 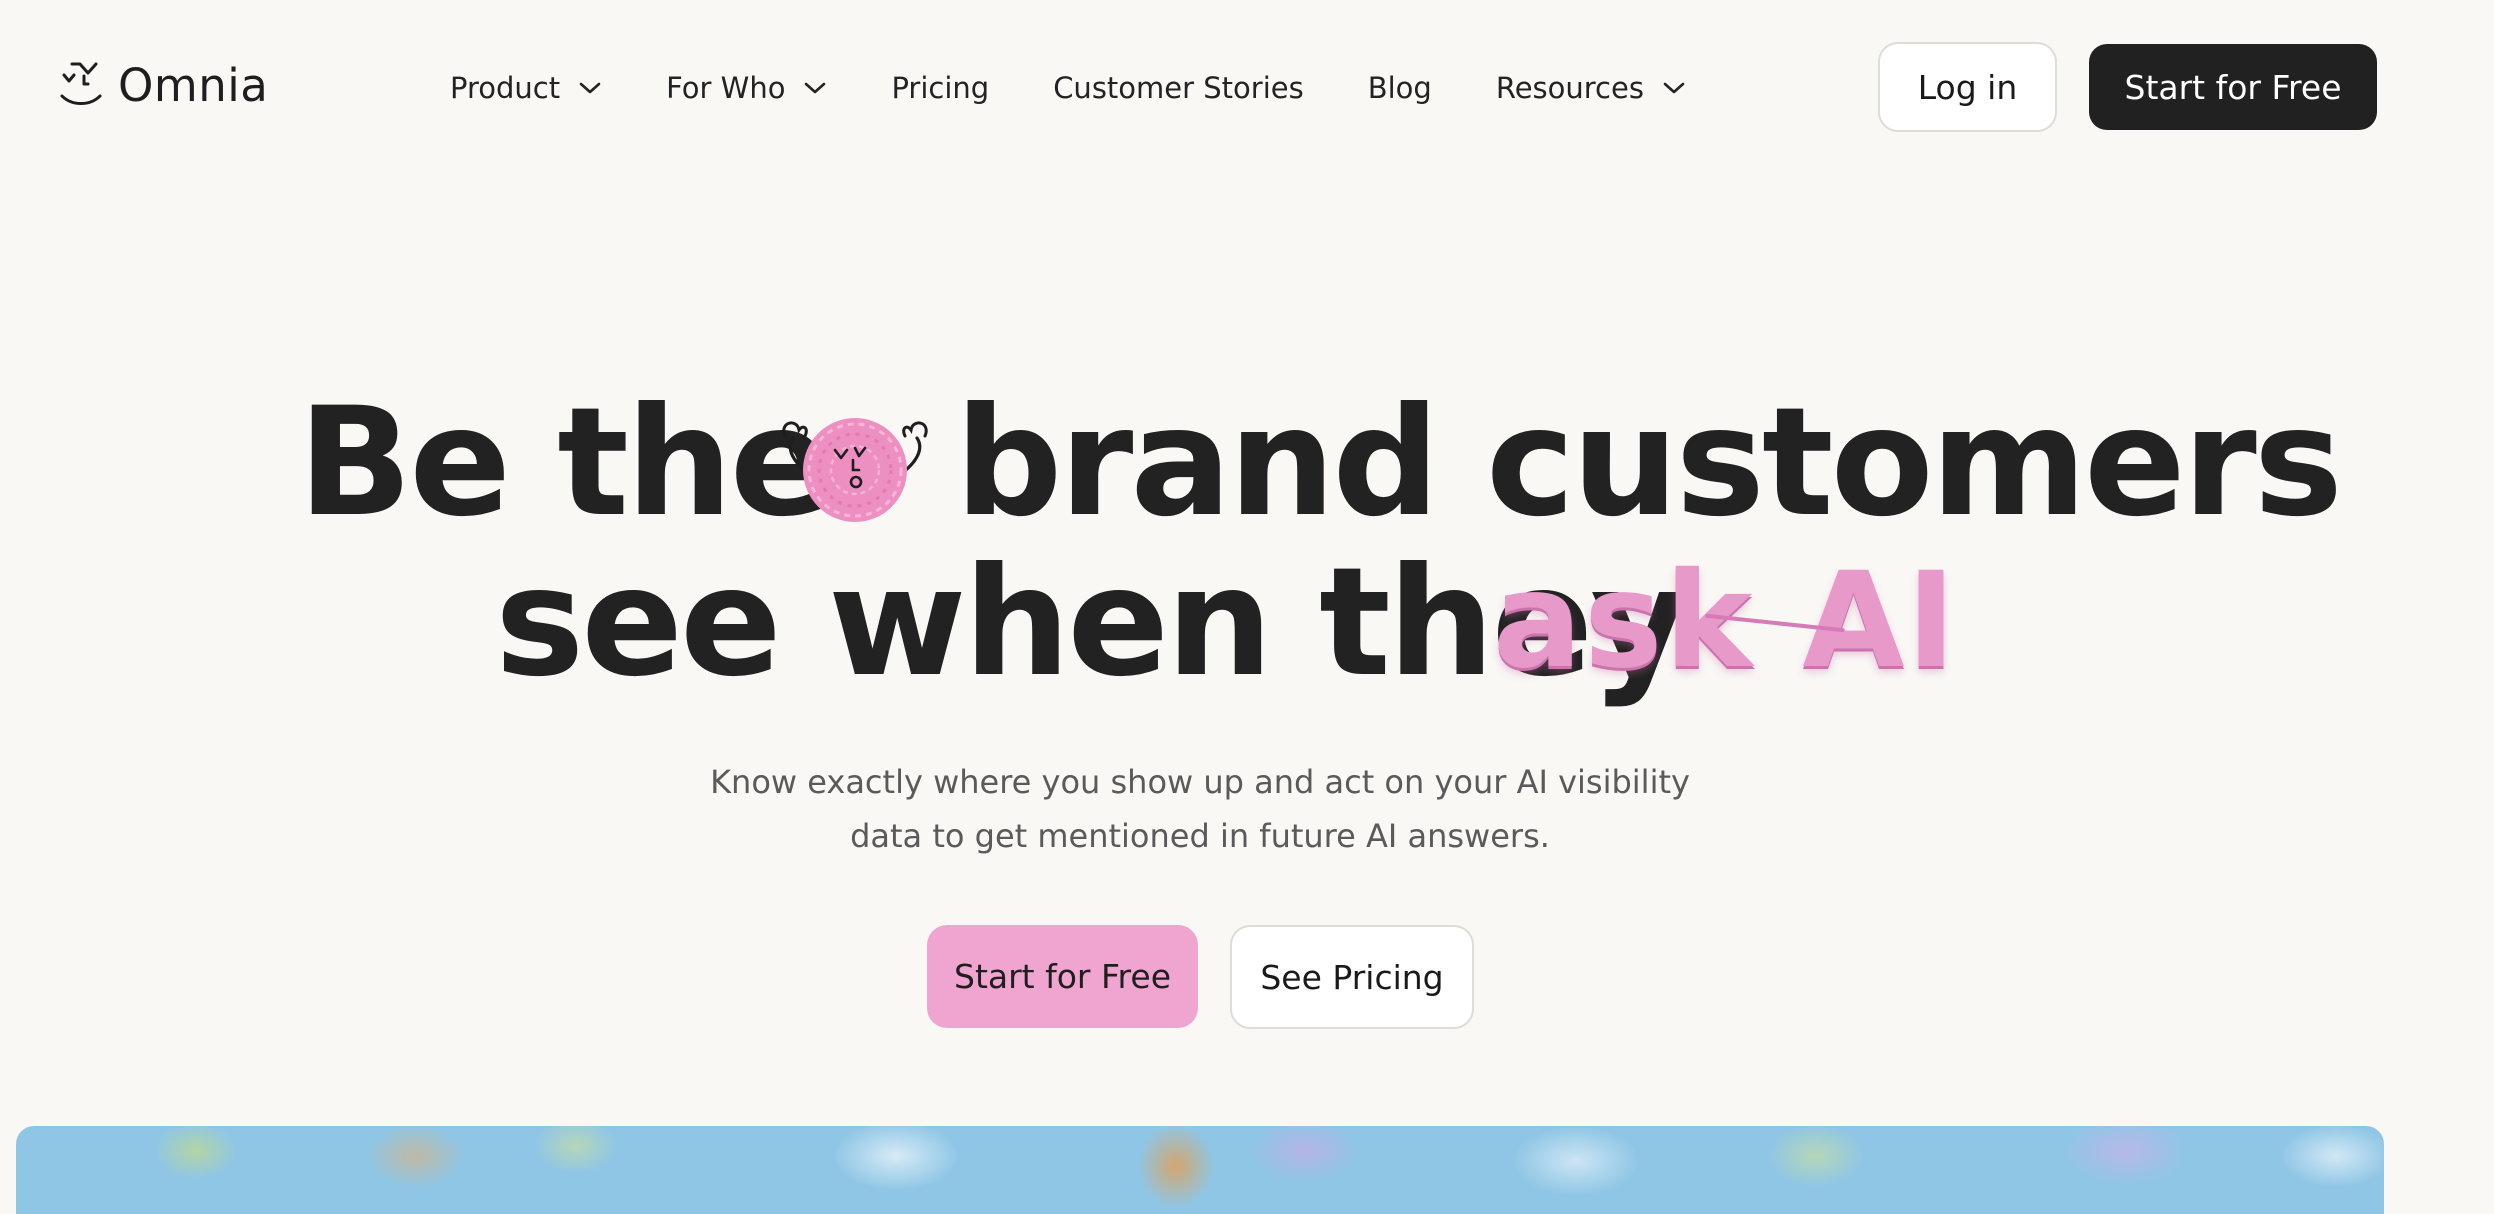 I want to click on nav-item-product: Product, so click(x=526, y=88).